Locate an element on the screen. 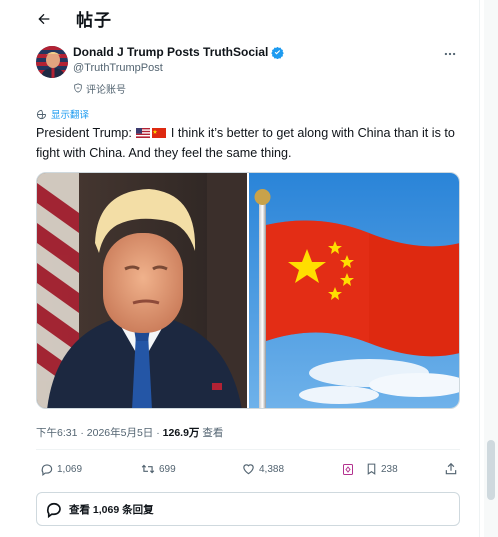 The height and width of the screenshot is (537, 498). share-icon is located at coordinates (451, 468).